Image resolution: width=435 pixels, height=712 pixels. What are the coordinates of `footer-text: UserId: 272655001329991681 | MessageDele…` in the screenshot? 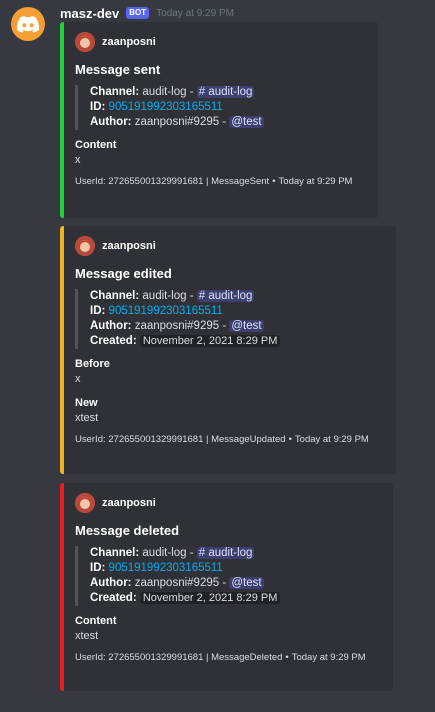 It's located at (179, 657).